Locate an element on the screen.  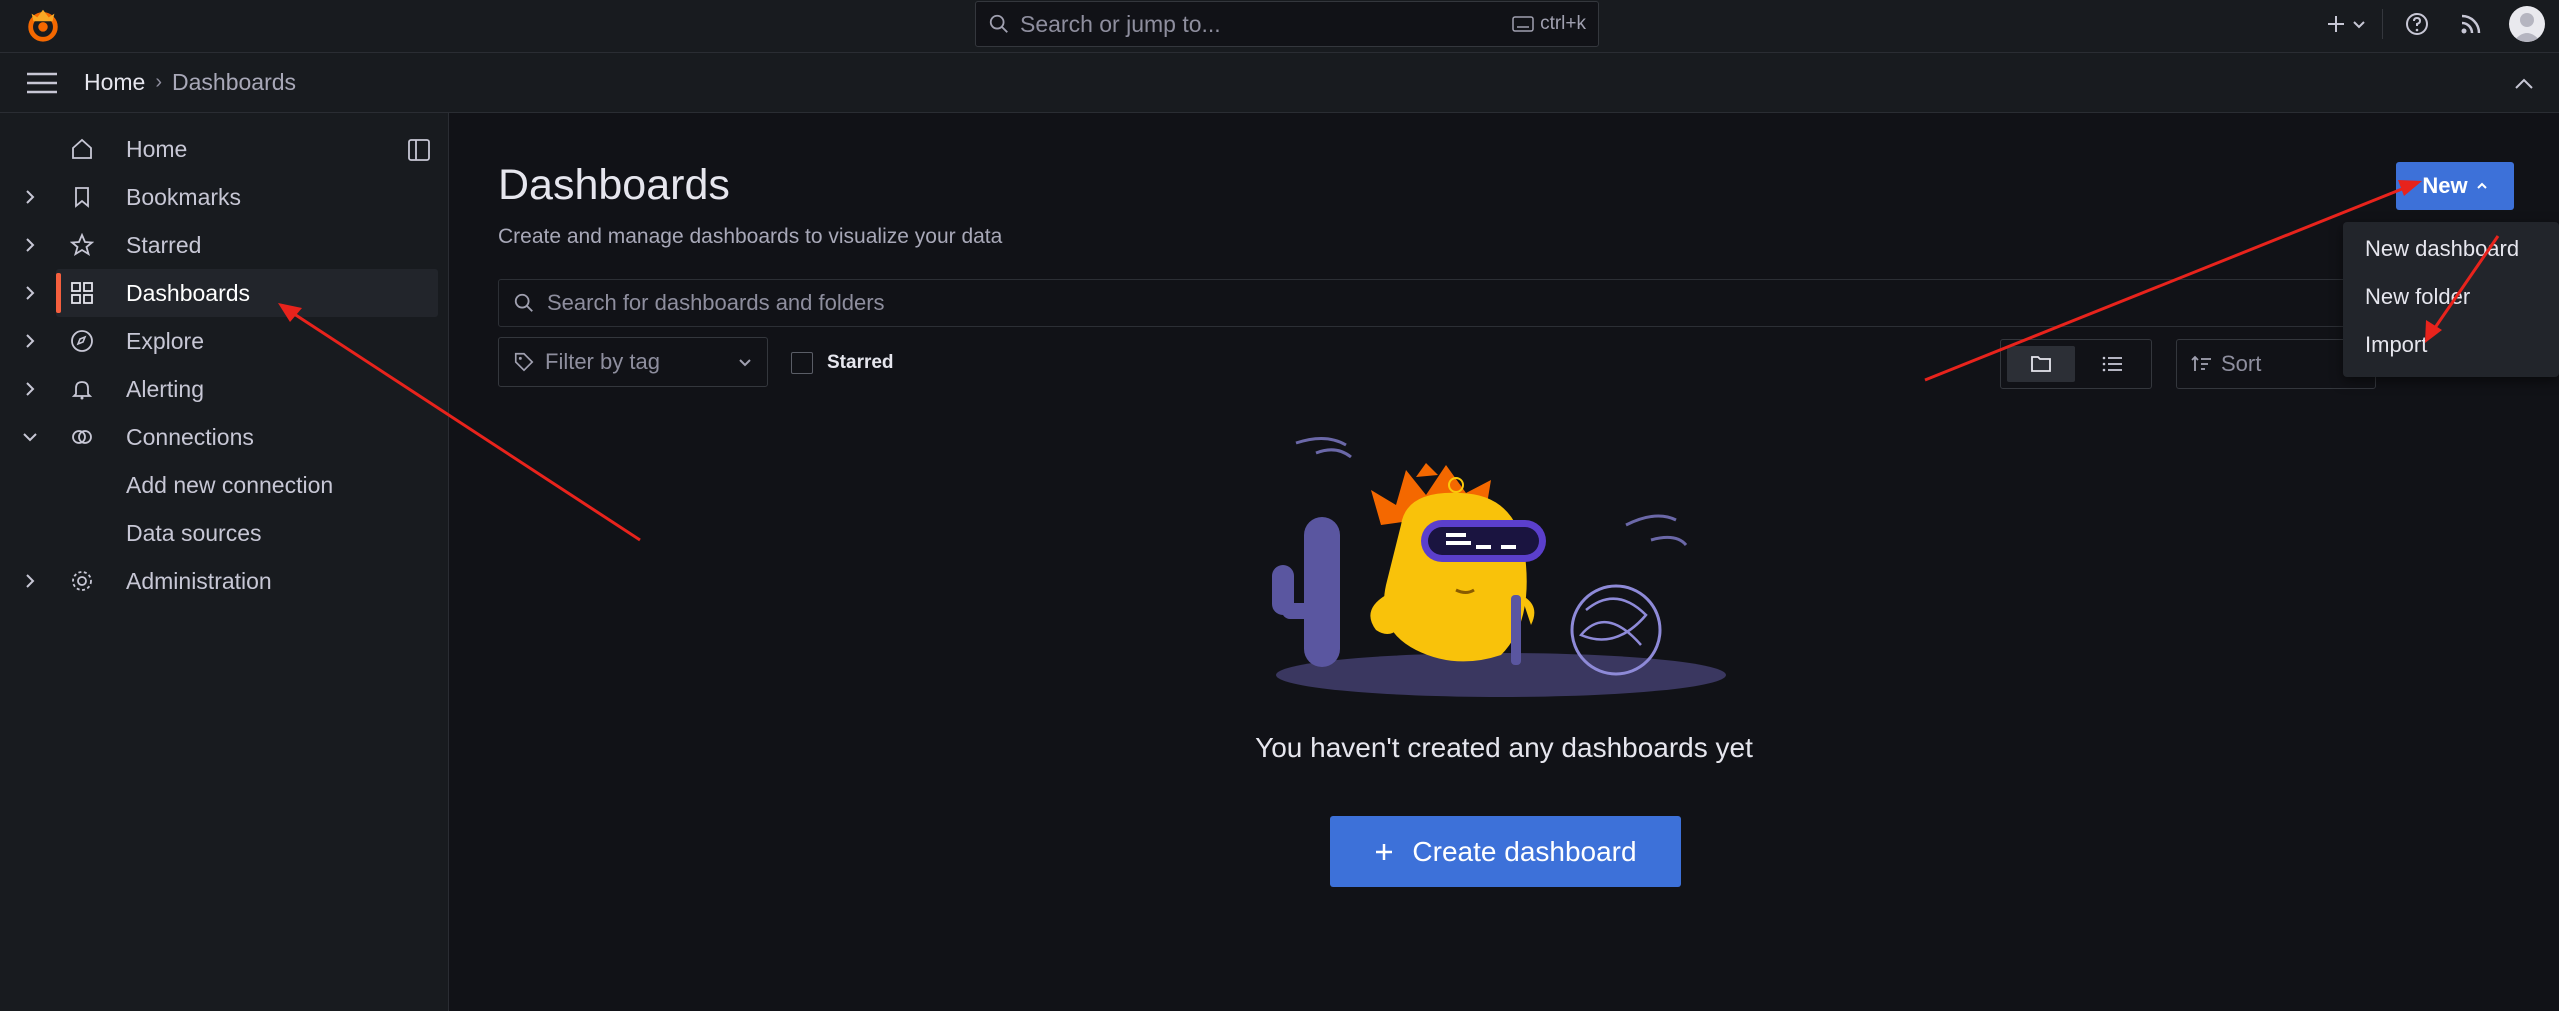
home-icon is located at coordinates (82, 148).